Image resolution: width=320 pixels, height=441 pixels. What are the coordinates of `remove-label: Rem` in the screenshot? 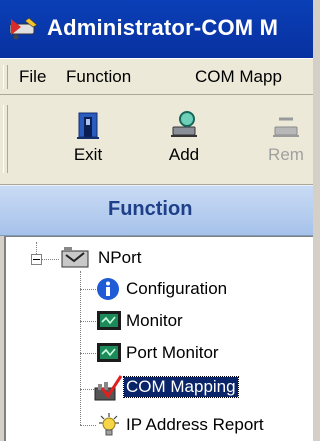 It's located at (286, 154).